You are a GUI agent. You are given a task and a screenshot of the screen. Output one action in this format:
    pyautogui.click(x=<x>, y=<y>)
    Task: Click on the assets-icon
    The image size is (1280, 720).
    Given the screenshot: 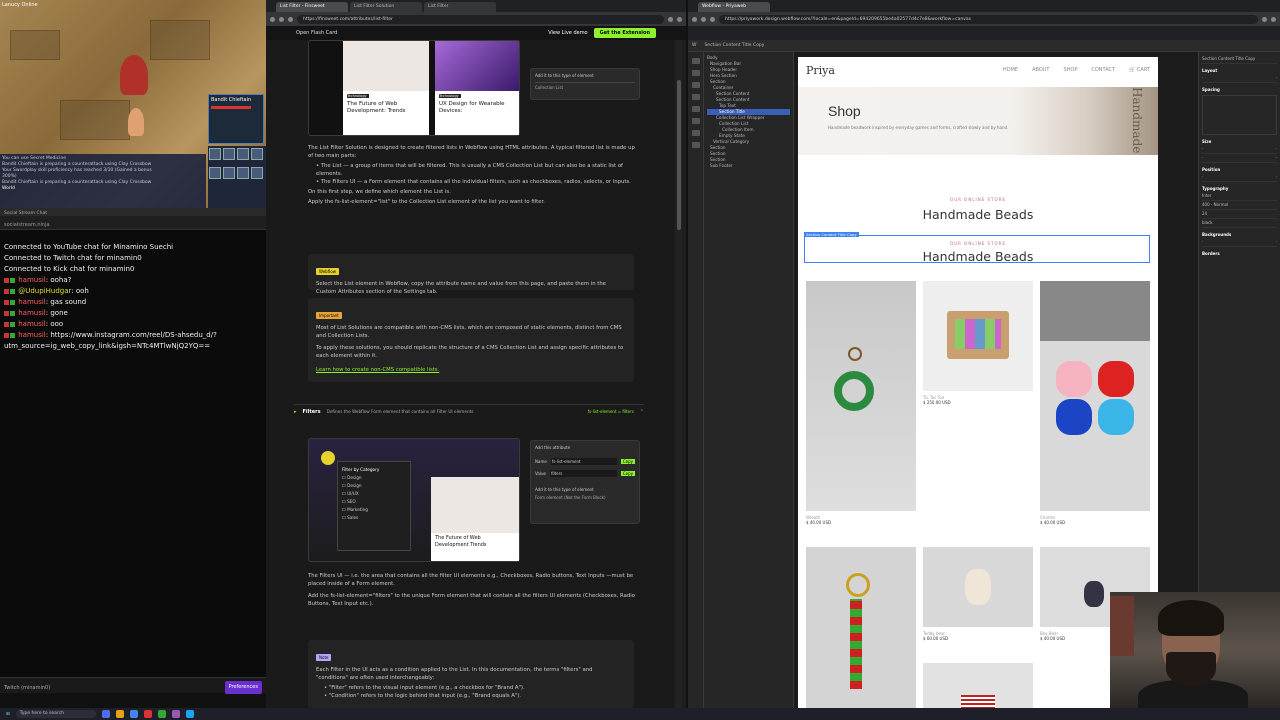 What is the action you would take?
    pyautogui.click(x=695, y=133)
    